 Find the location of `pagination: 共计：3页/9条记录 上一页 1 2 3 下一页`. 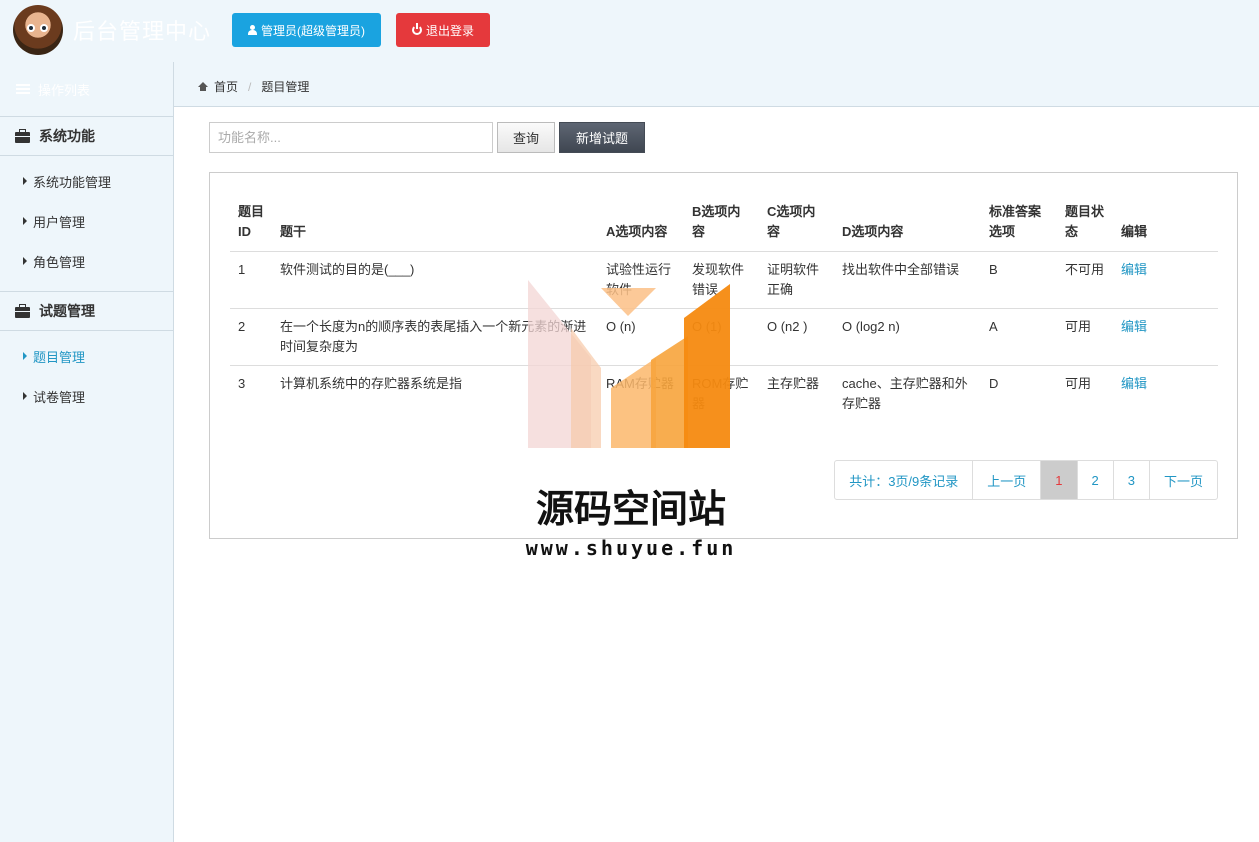

pagination: 共计：3页/9条记录 上一页 1 2 3 下一页 is located at coordinates (1026, 480).